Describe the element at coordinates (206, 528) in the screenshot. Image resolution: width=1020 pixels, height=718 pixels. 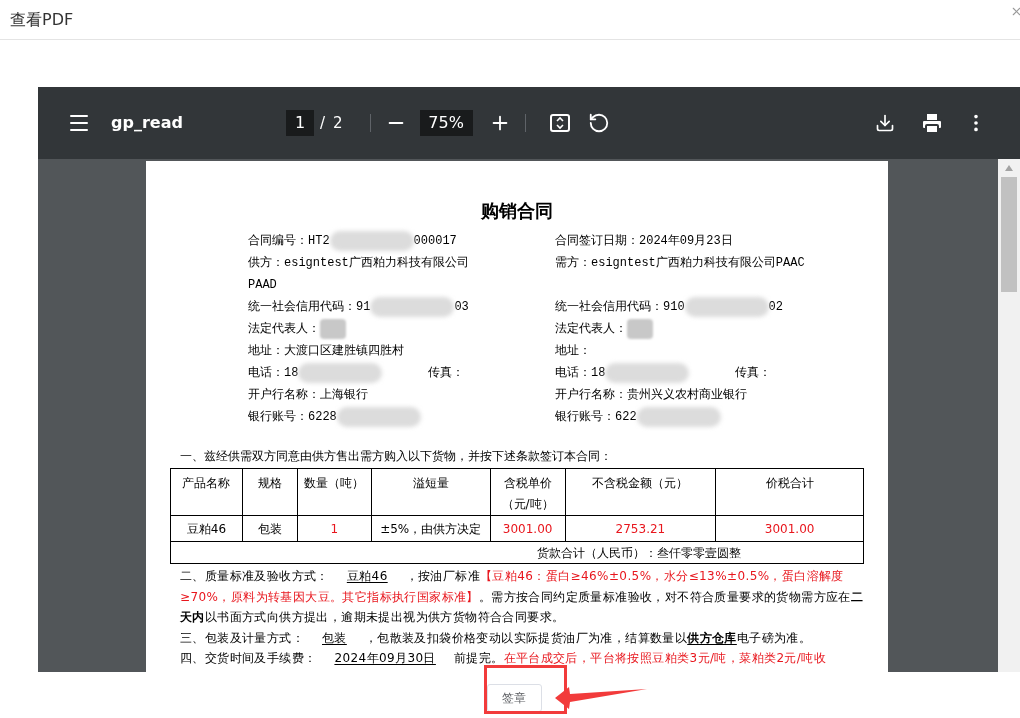
I see `table-cell: 豆粕46` at that location.